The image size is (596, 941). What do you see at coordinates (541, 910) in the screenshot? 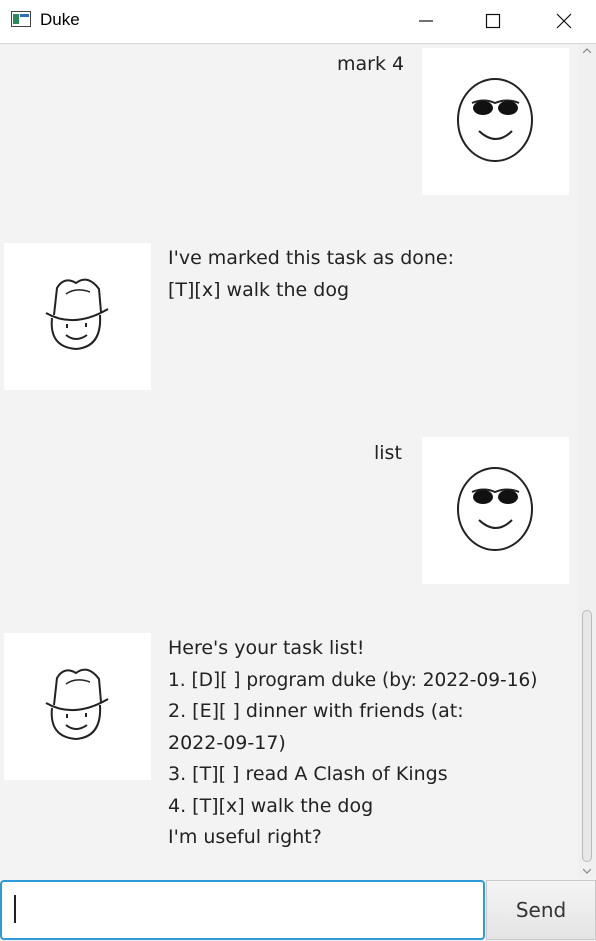
I see `send-button: Send` at bounding box center [541, 910].